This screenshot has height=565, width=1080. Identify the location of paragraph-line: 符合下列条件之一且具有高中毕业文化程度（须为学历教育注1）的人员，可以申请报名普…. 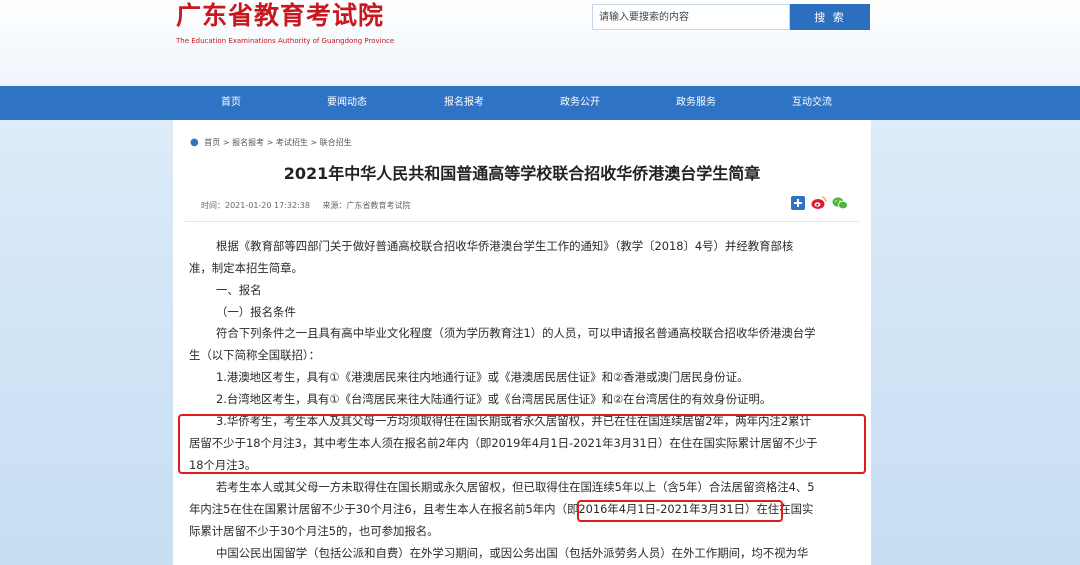
(516, 333).